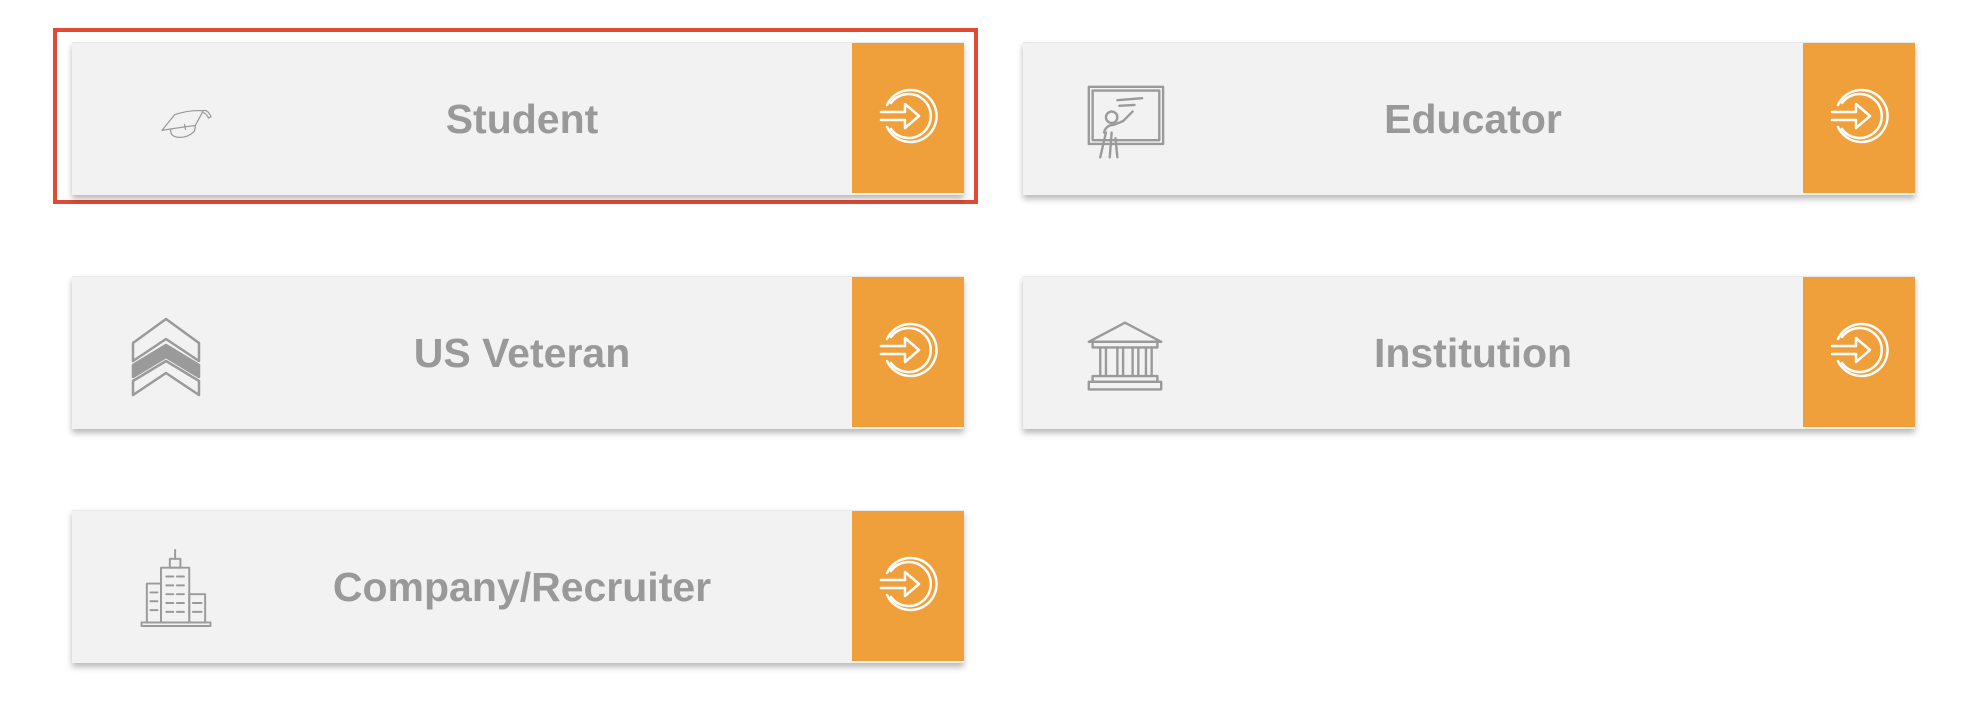 This screenshot has width=1972, height=712. I want to click on company-recruiter-label: Company/Recruiter, so click(522, 586).